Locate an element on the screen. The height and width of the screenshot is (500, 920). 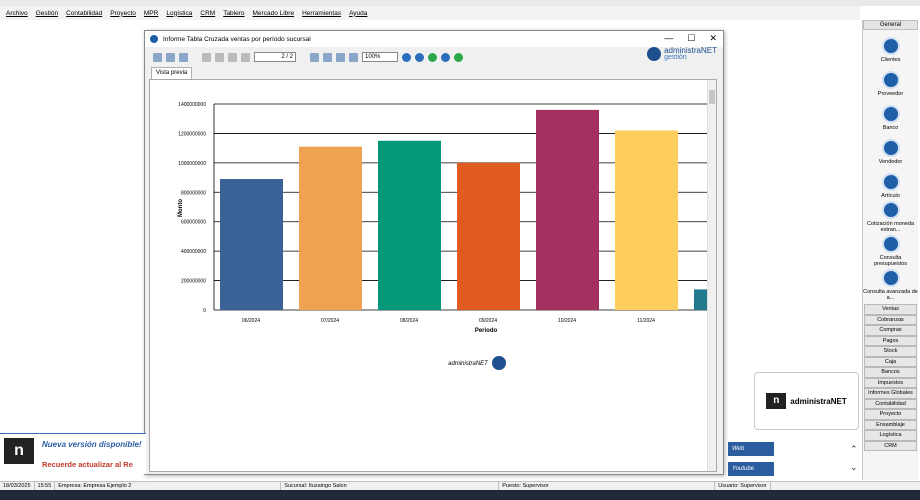
export-icon is located at coordinates (157, 57).